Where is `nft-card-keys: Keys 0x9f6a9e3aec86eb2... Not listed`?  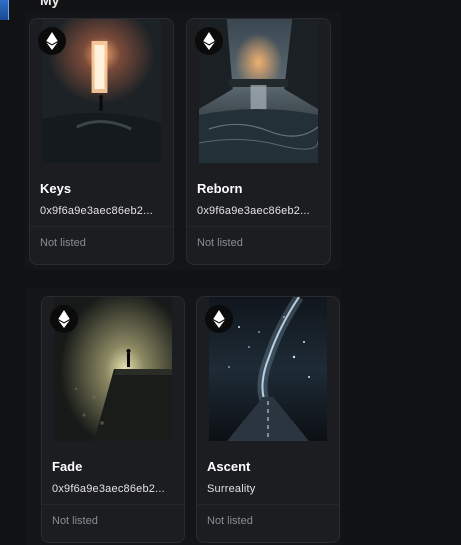 nft-card-keys: Keys 0x9f6a9e3aec86eb2... Not listed is located at coordinates (101, 141).